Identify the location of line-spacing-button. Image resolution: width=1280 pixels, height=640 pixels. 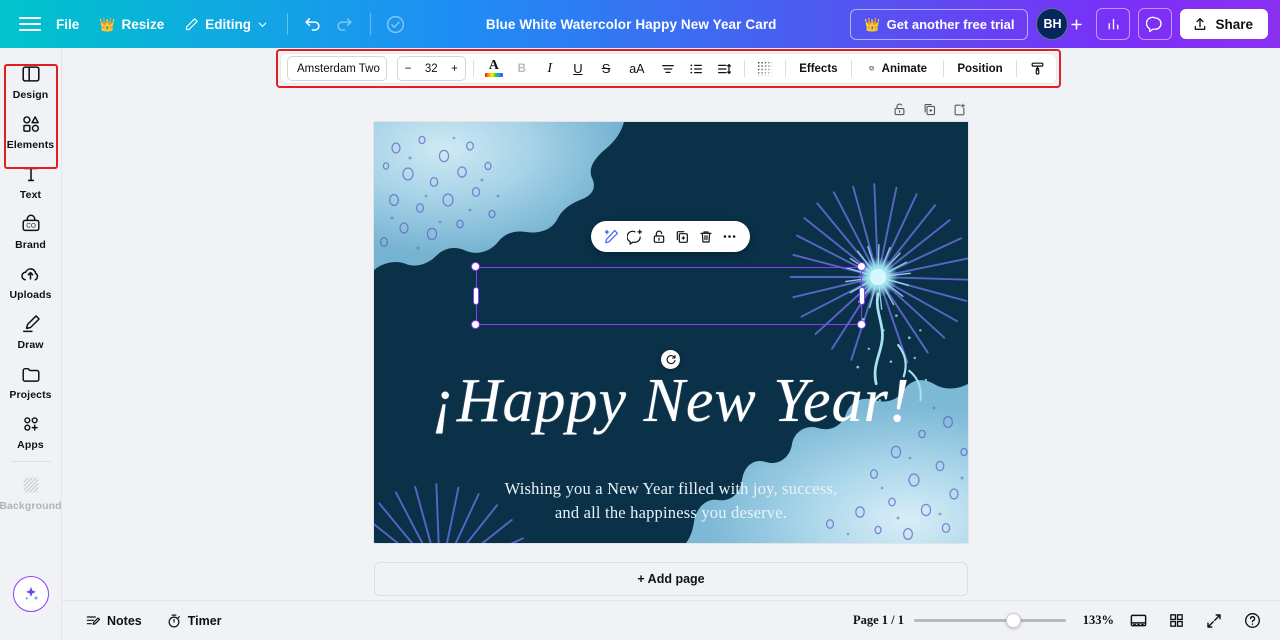
(724, 69).